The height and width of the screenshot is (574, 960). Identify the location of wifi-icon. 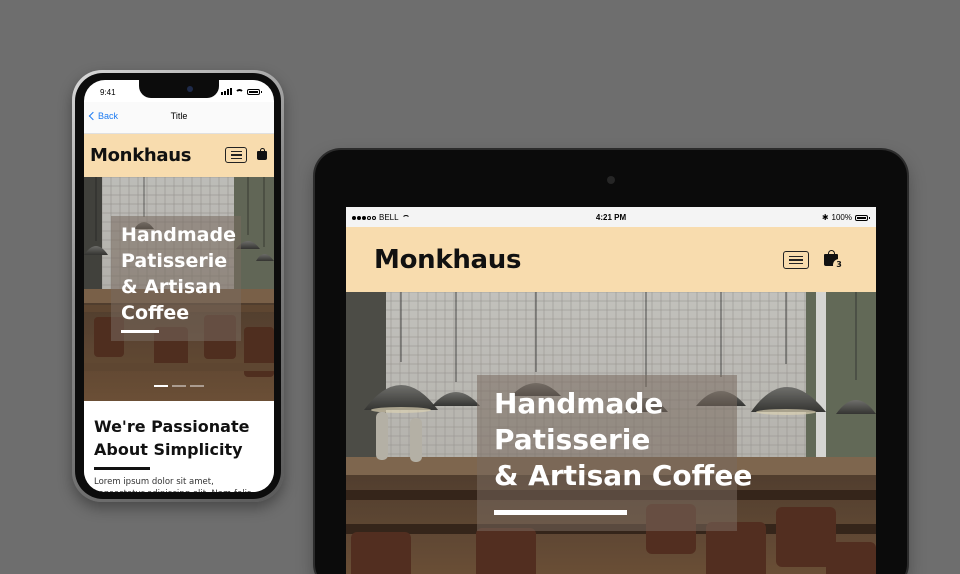
(239, 91).